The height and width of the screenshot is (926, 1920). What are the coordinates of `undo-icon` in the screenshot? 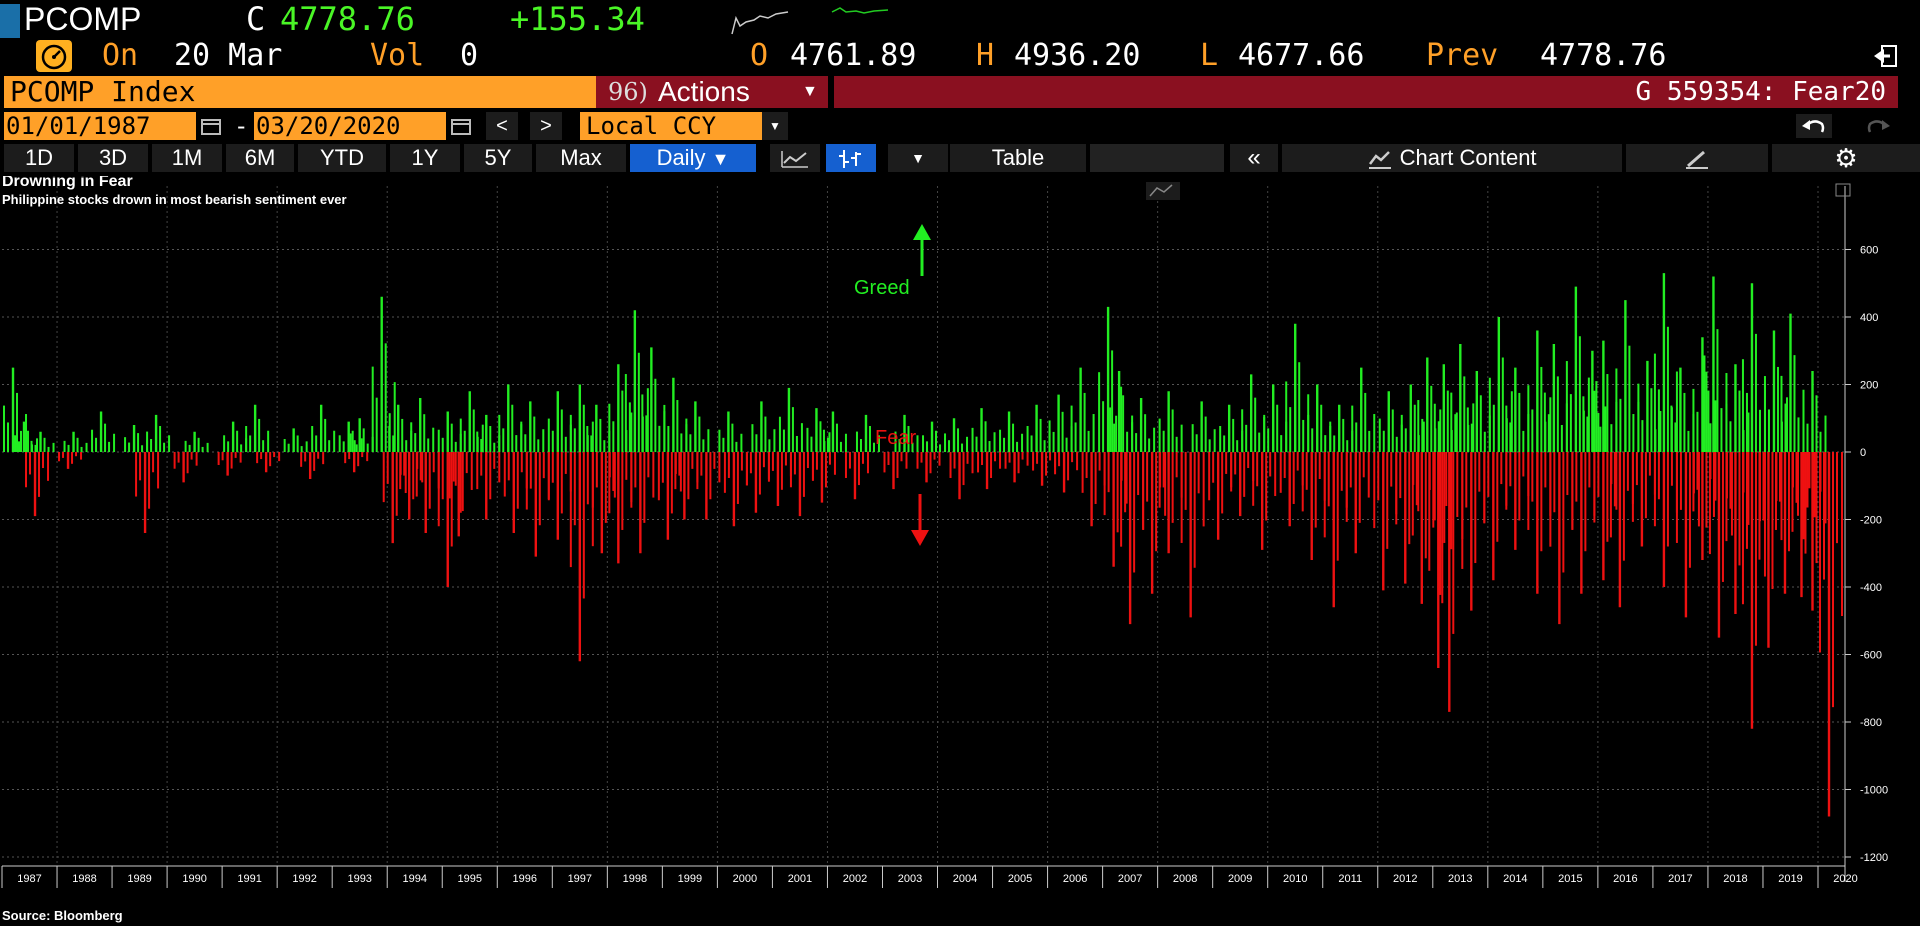 It's located at (1814, 126).